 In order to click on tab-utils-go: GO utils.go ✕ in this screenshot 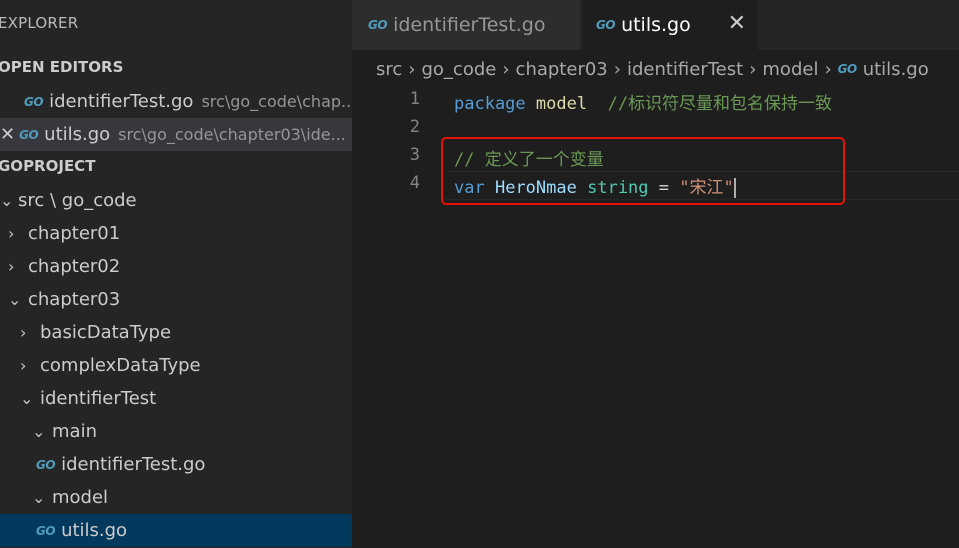, I will do `click(670, 25)`.